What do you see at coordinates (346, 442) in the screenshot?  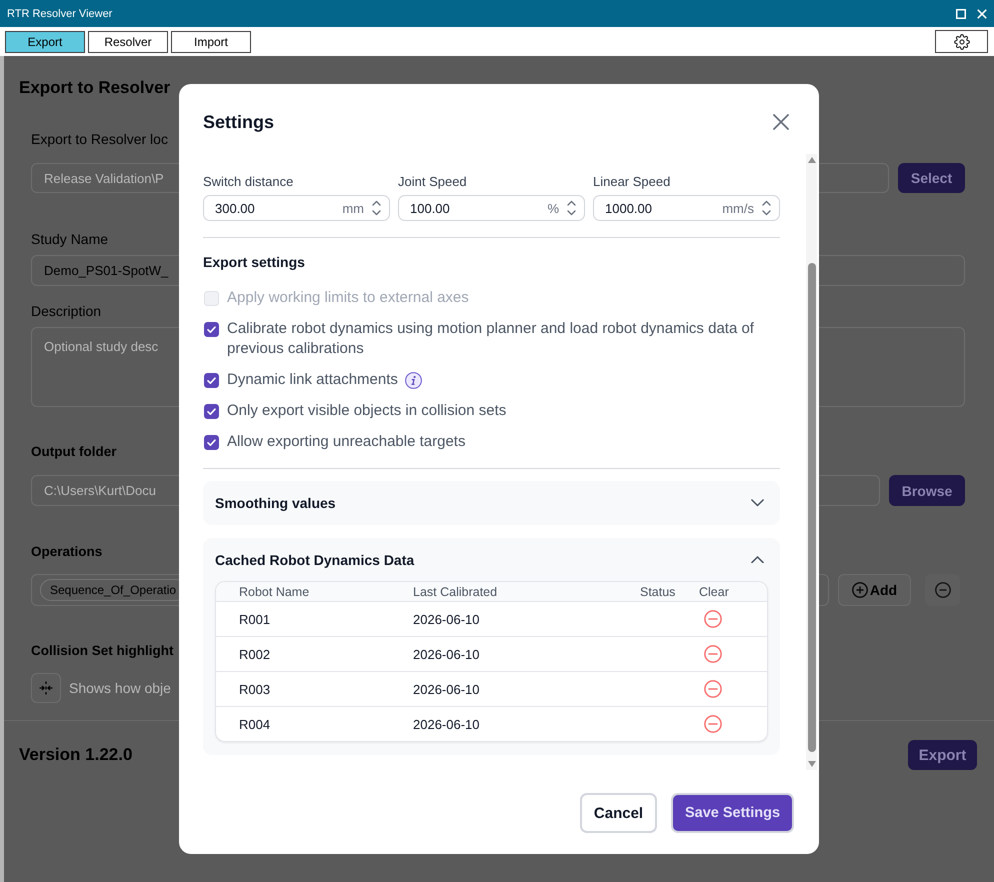 I see `option-label: Allow exporting unreachable targets` at bounding box center [346, 442].